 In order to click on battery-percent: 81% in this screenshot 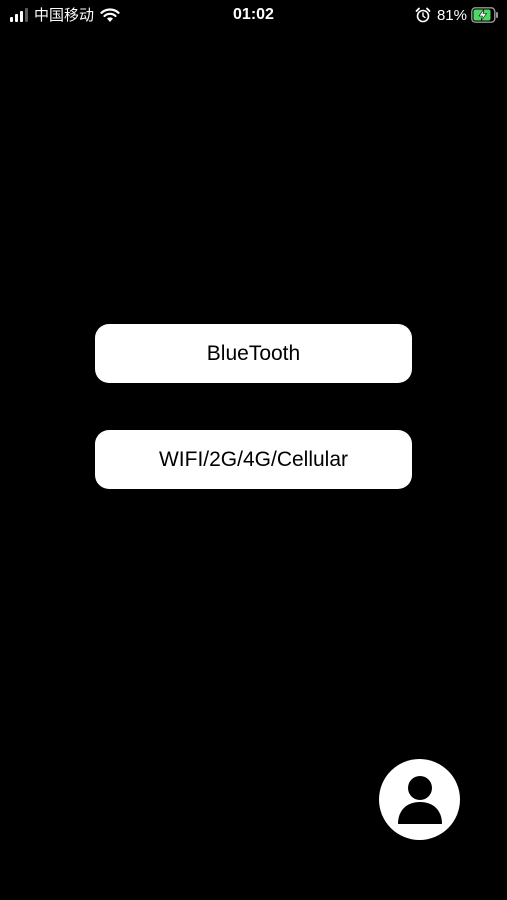, I will do `click(451, 15)`.